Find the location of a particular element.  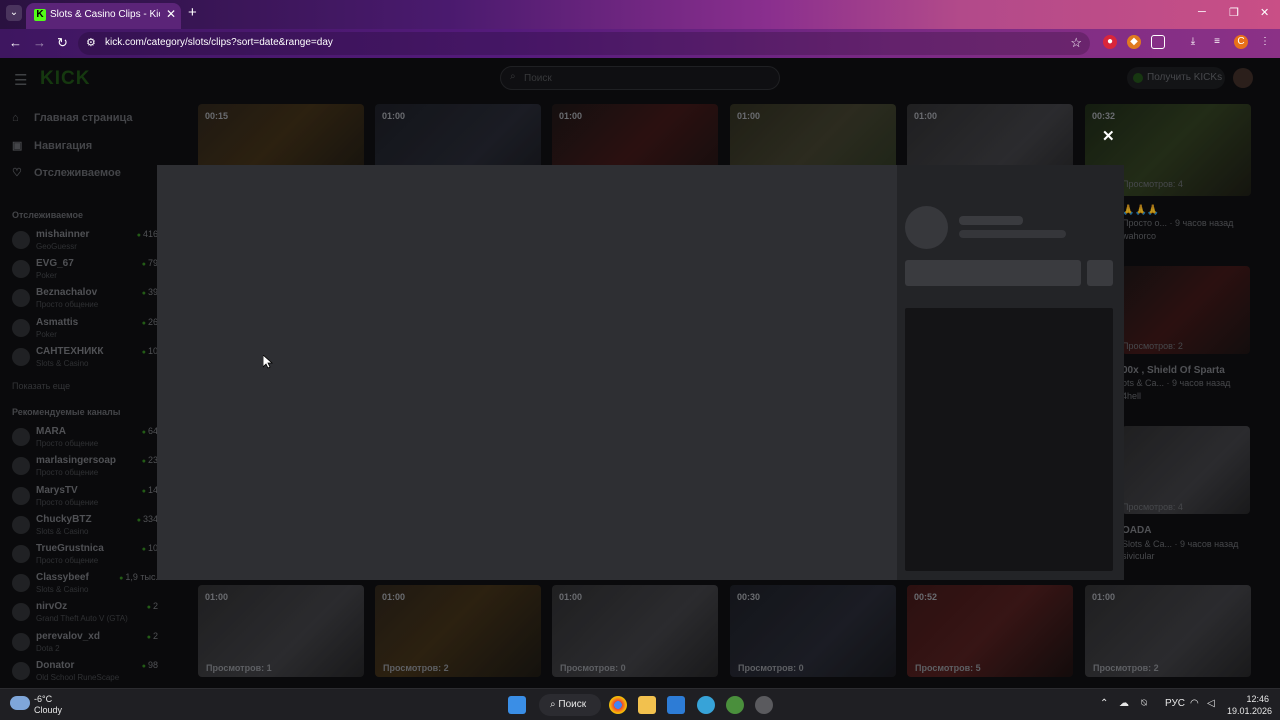

clock-time: 12:46 is located at coordinates (1248, 699).